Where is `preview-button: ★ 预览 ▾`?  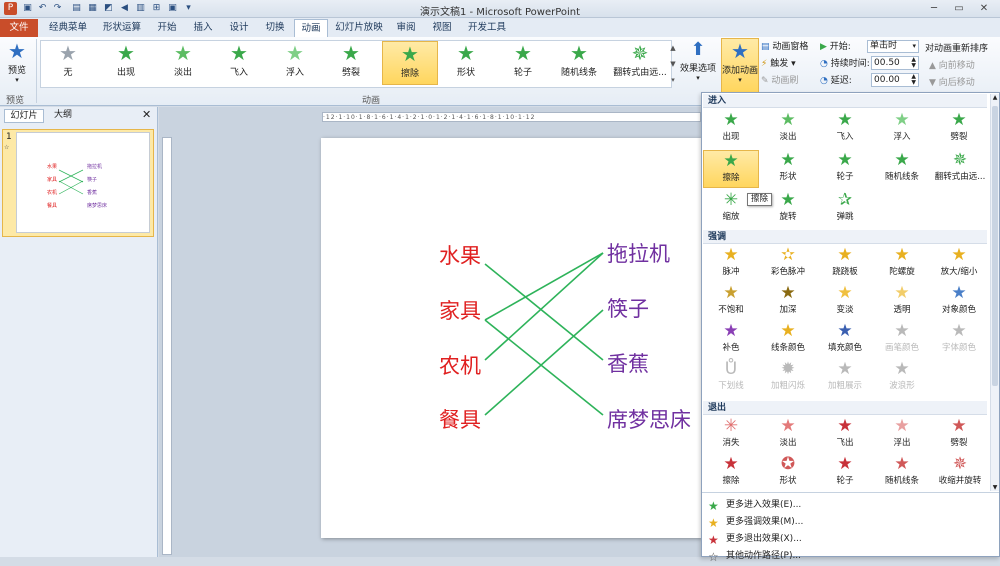 preview-button: ★ 预览 ▾ is located at coordinates (17, 65).